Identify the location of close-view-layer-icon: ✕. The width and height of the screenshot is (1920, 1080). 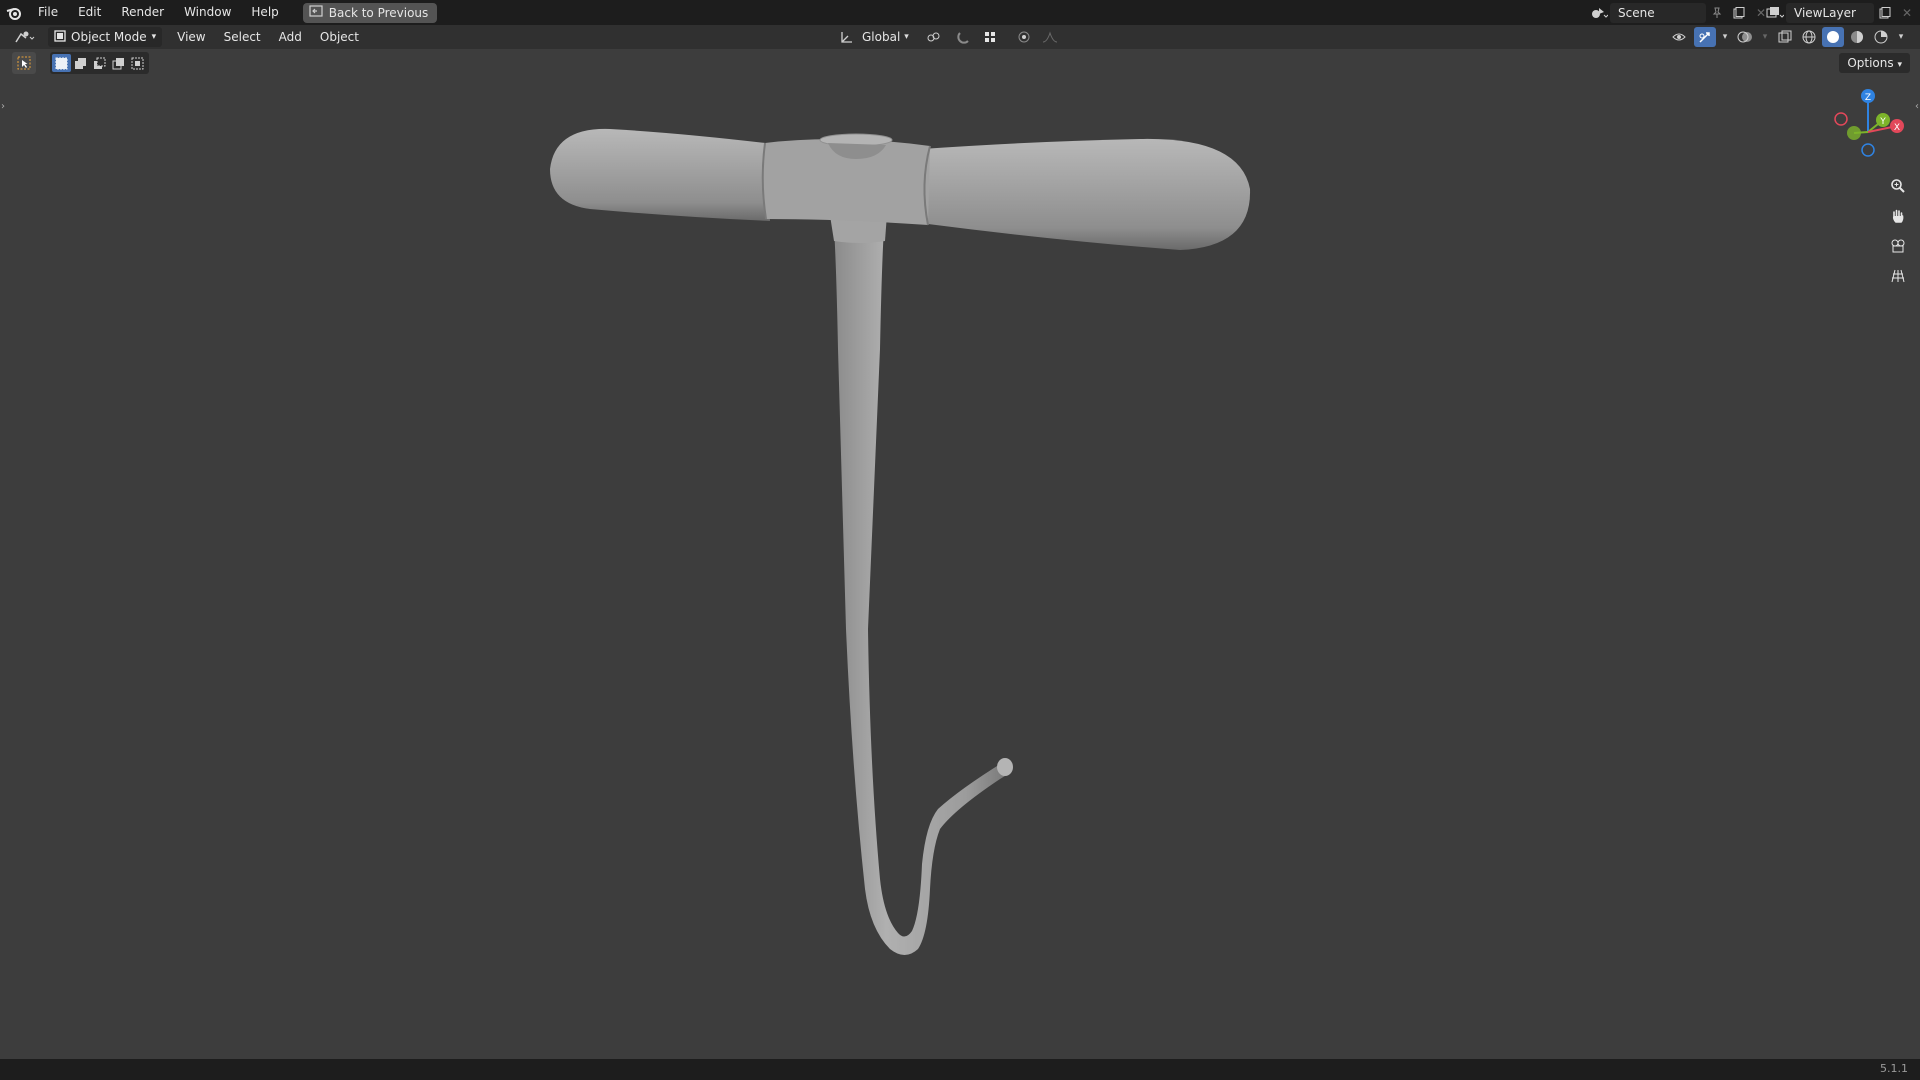
(1907, 13).